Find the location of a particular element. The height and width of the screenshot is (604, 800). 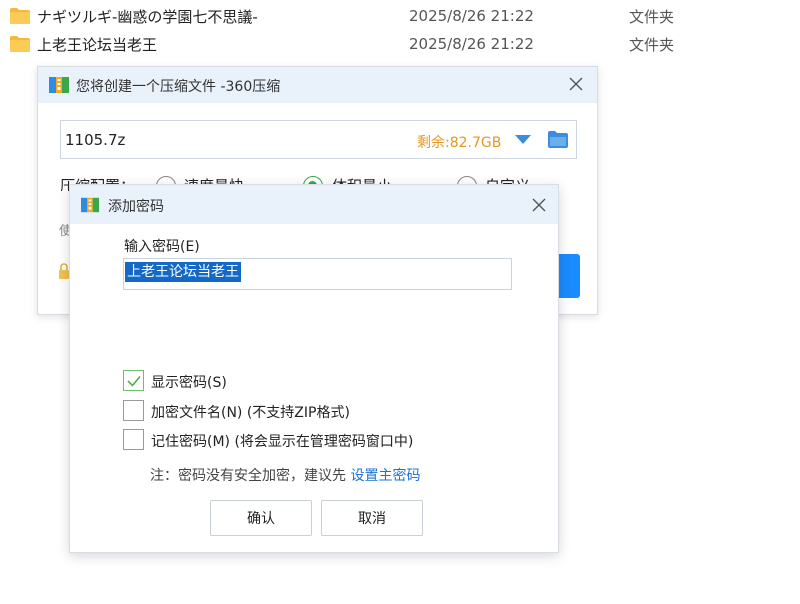

encrypt-filenames-checkbox is located at coordinates (133, 410).